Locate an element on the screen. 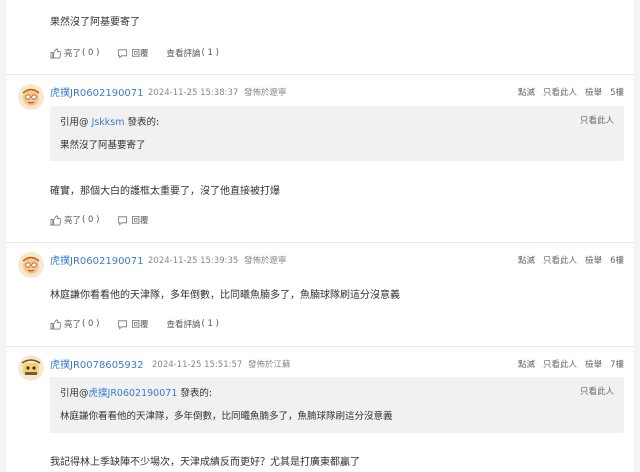 The width and height of the screenshot is (640, 472). post-body: 果然沒了阿基要寄了 is located at coordinates (95, 22).